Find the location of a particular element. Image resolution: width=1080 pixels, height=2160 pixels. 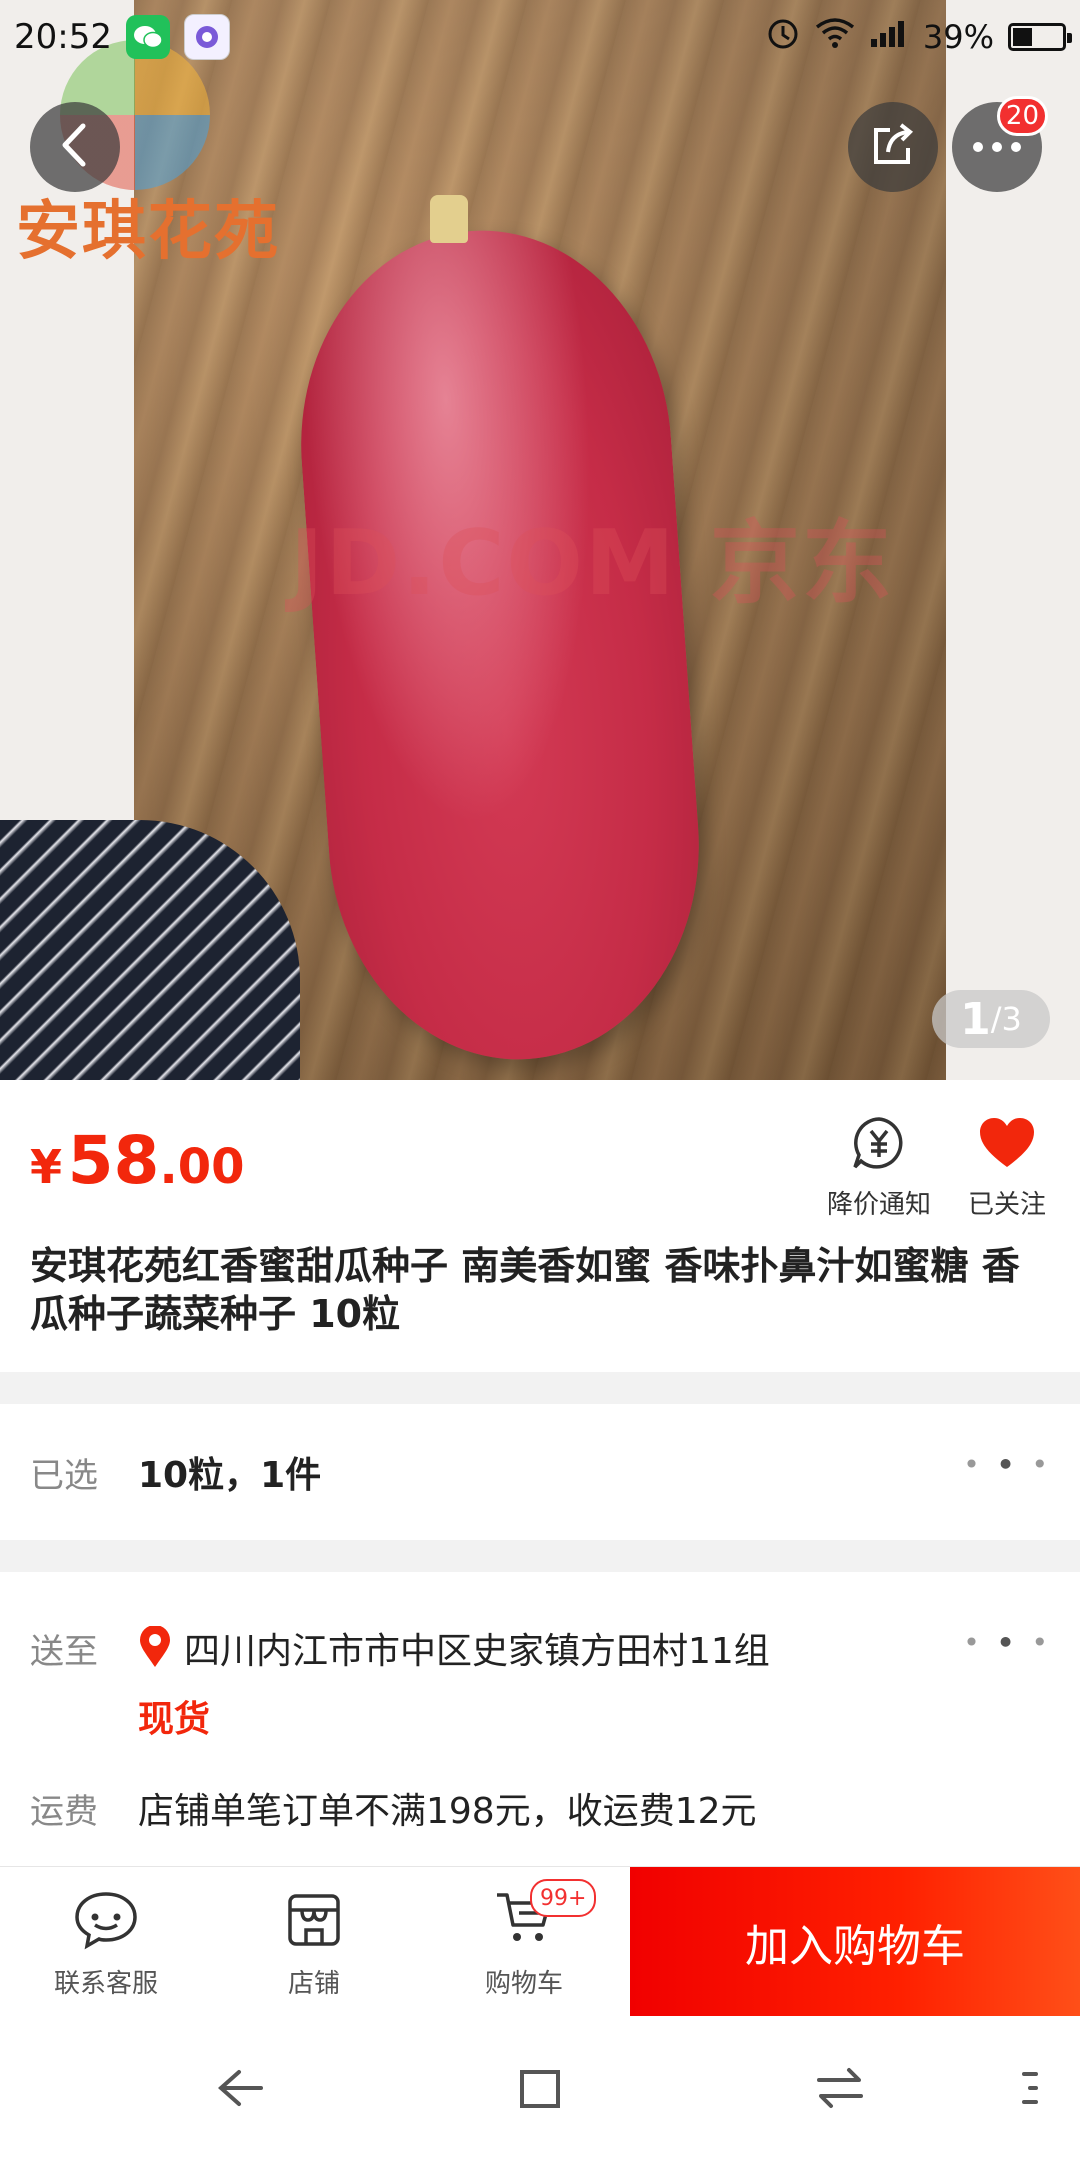

product-title: 安琪花苑红香蜜甜瓜种子 南美香如蜜 香味扑鼻汁如蜜糖 香瓜种子蔬菜种子 10粒 is located at coordinates (525, 1290).